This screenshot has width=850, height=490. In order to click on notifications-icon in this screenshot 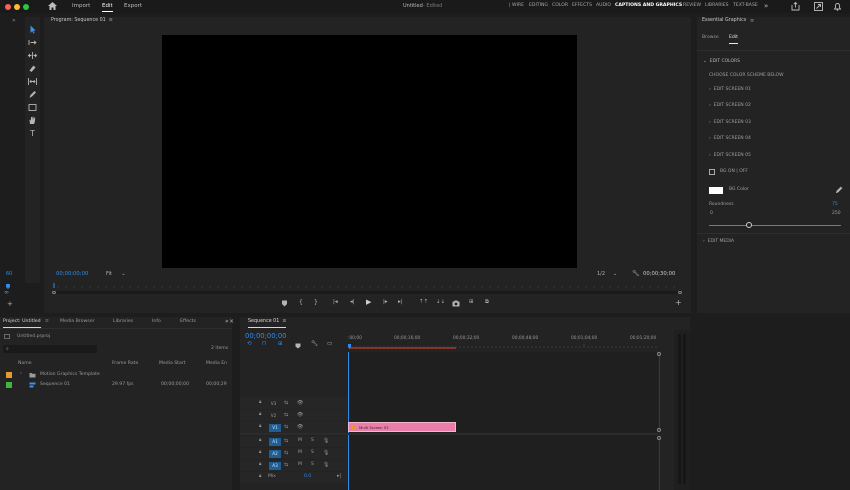, I will do `click(837, 6)`.